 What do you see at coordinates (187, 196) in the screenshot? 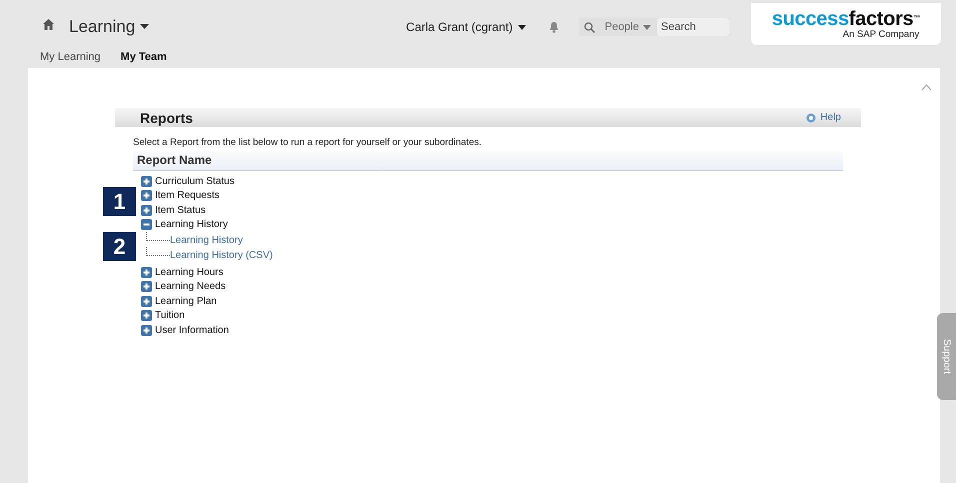
I see `tree-item: Item Requests` at bounding box center [187, 196].